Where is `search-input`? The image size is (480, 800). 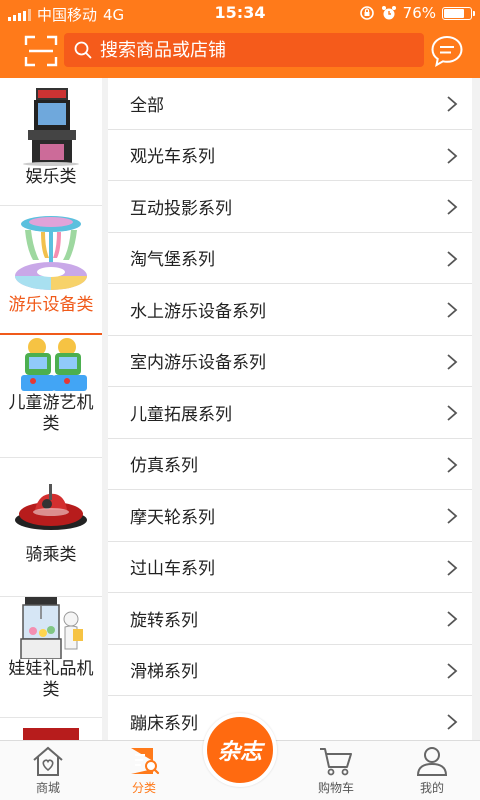 search-input is located at coordinates (250, 50).